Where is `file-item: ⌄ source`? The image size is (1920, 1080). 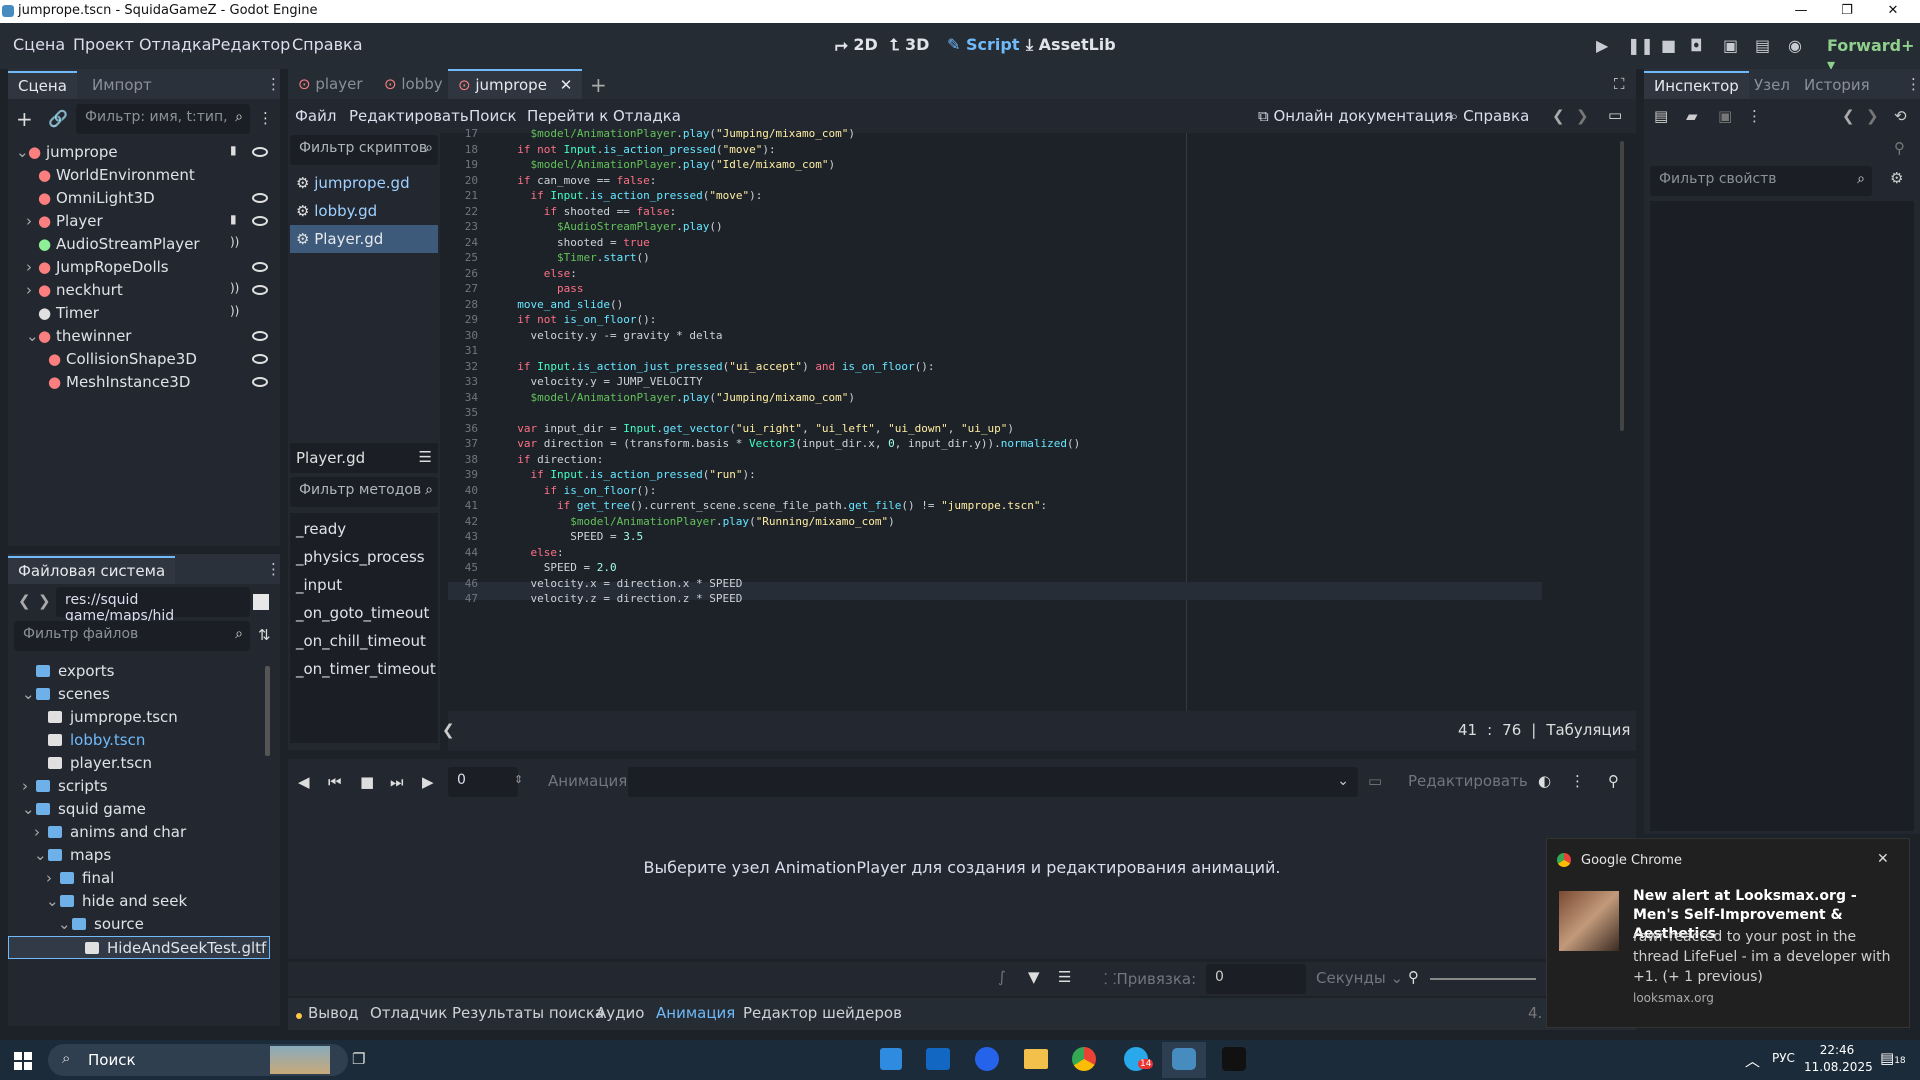 file-item: ⌄ source is located at coordinates (139, 924).